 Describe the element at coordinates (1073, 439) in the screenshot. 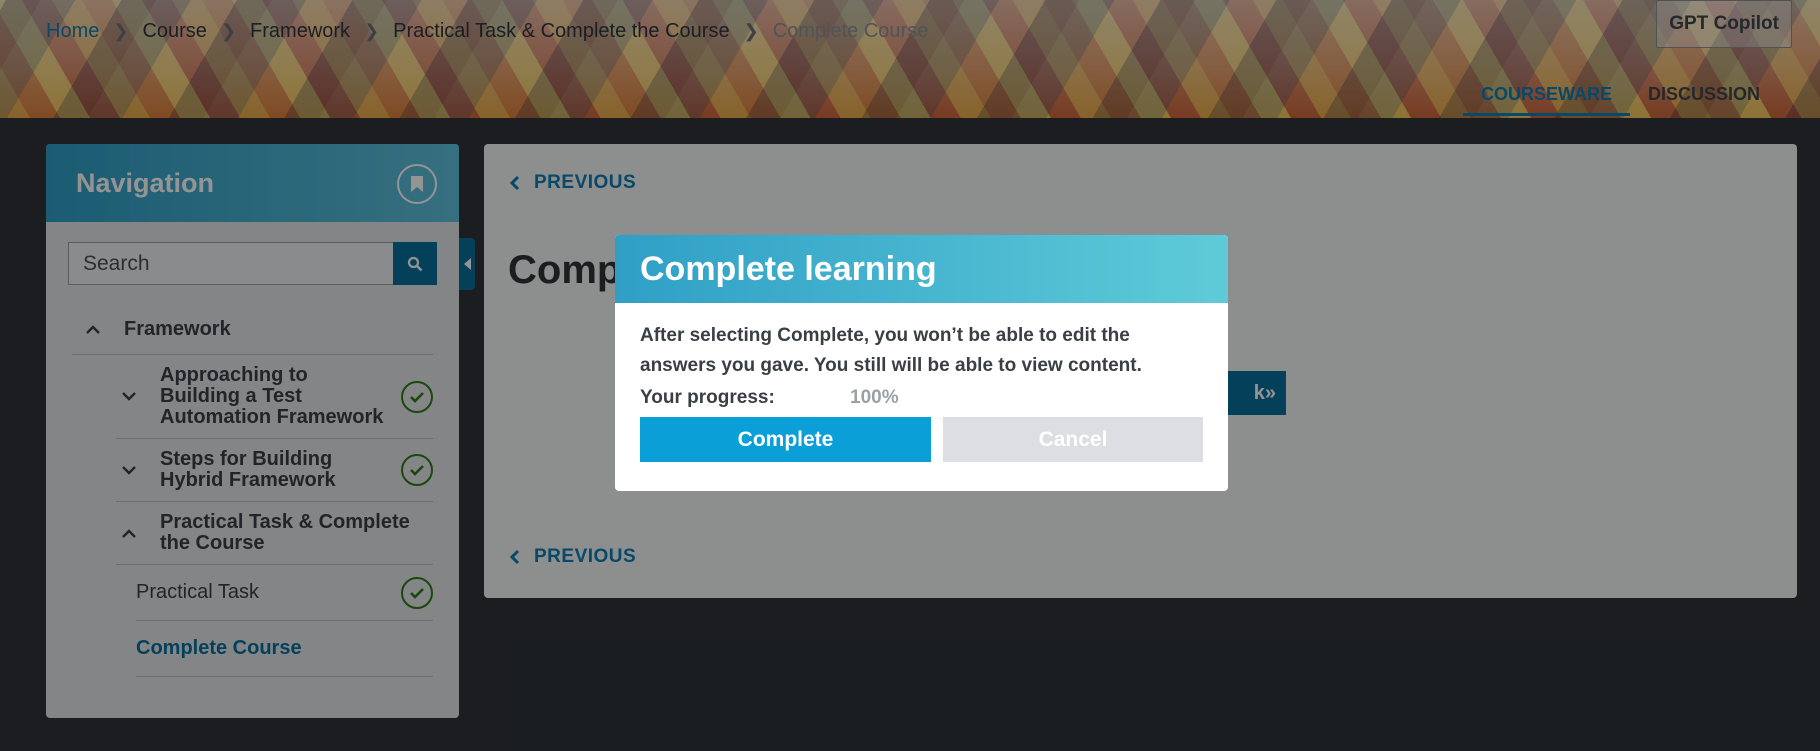

I see `cancel-button: Cancel` at that location.